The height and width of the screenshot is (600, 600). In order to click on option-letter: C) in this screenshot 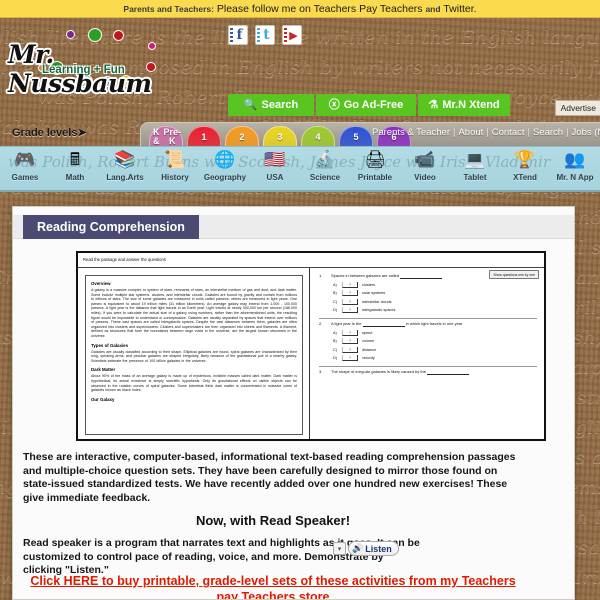, I will do `click(335, 349)`.